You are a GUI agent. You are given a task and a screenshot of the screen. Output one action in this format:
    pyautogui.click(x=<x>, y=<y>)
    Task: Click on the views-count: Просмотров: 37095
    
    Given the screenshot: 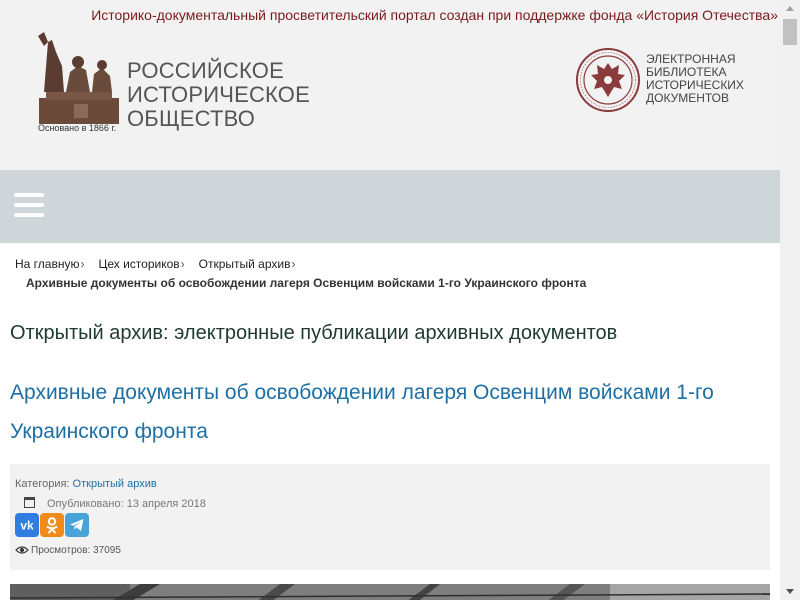 What is the action you would take?
    pyautogui.click(x=76, y=550)
    